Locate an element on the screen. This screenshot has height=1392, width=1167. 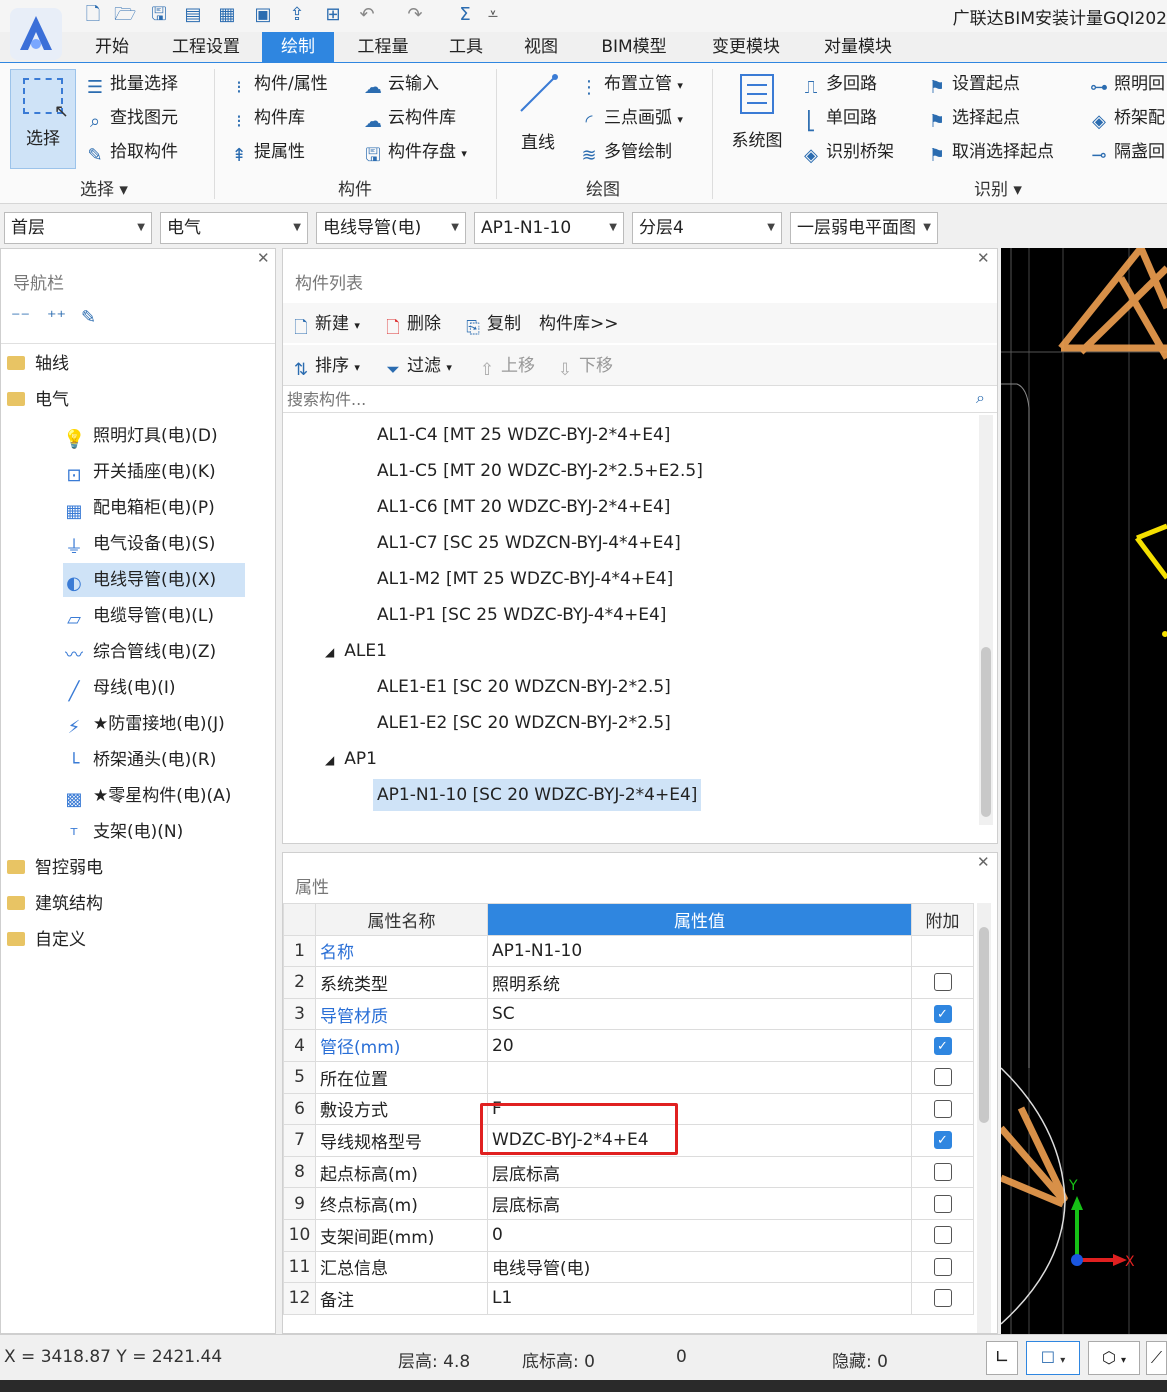
table-row: 4 管径(mm) 20 ✓ is located at coordinates (628, 1045).